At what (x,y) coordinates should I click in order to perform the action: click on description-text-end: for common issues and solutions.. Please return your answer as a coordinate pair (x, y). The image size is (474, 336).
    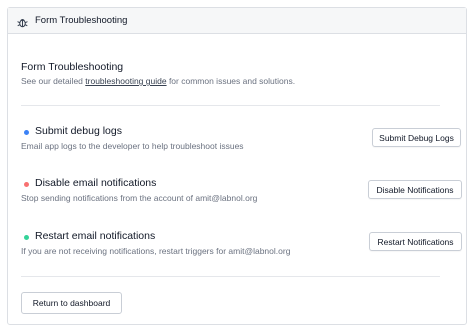
    Looking at the image, I should click on (231, 81).